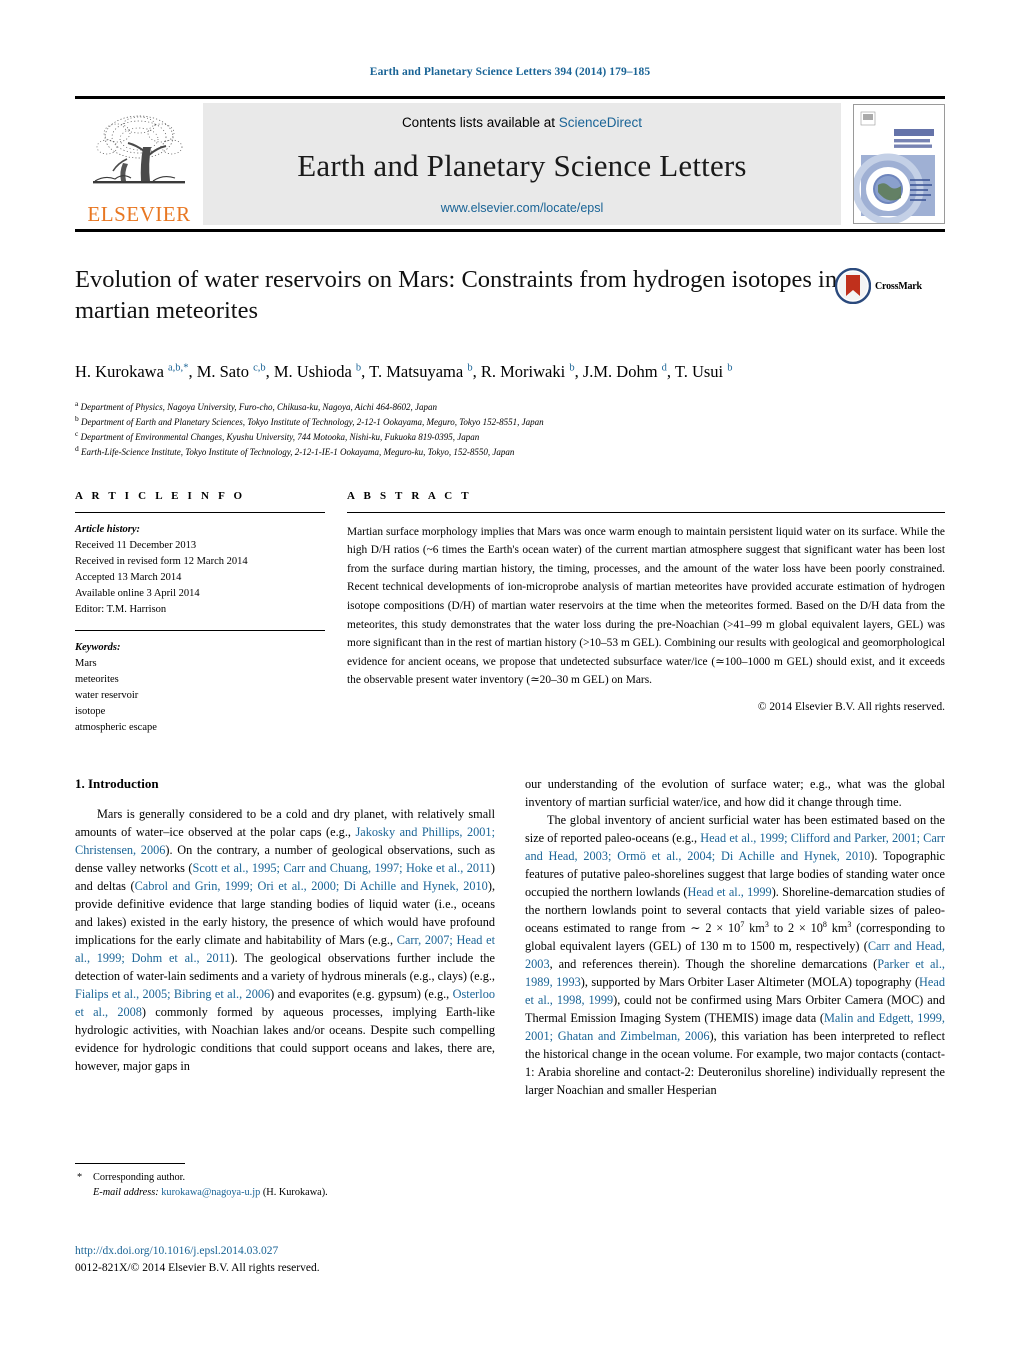 The image size is (1020, 1351). Describe the element at coordinates (139, 214) in the screenshot. I see `elsevier-wordmark: ELSEVIER` at that location.